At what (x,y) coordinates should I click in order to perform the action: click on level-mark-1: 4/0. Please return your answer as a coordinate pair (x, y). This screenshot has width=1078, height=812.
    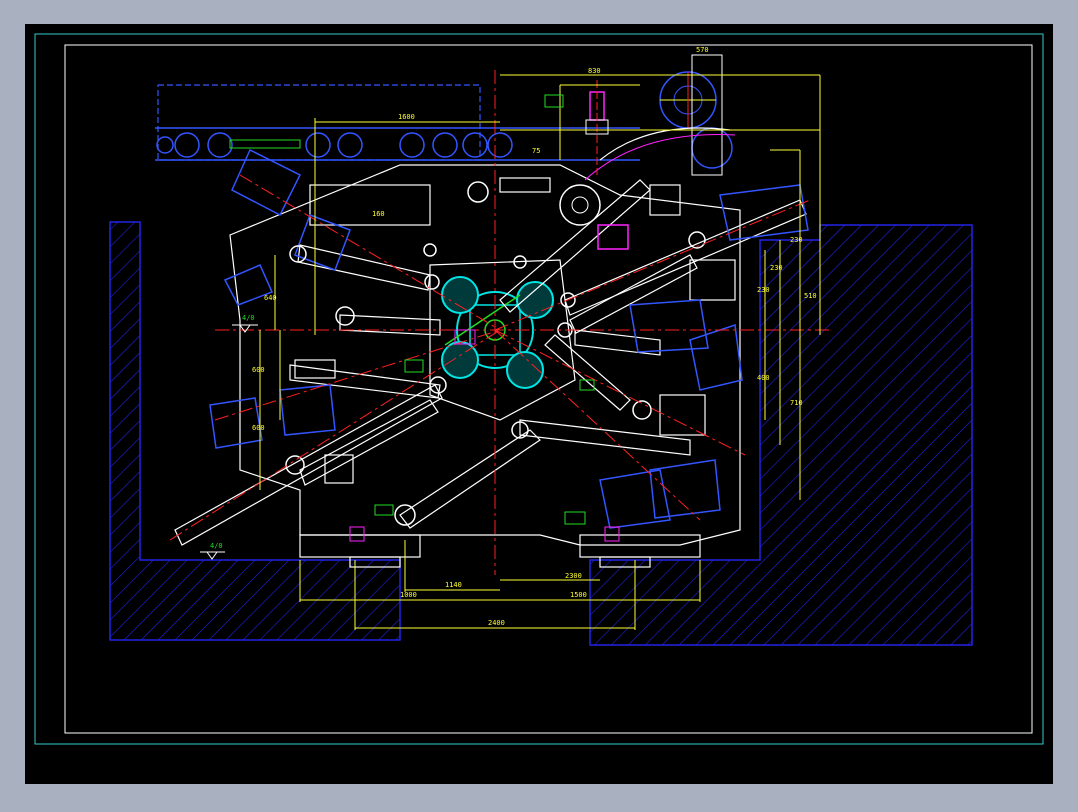
    Looking at the image, I should click on (248, 318).